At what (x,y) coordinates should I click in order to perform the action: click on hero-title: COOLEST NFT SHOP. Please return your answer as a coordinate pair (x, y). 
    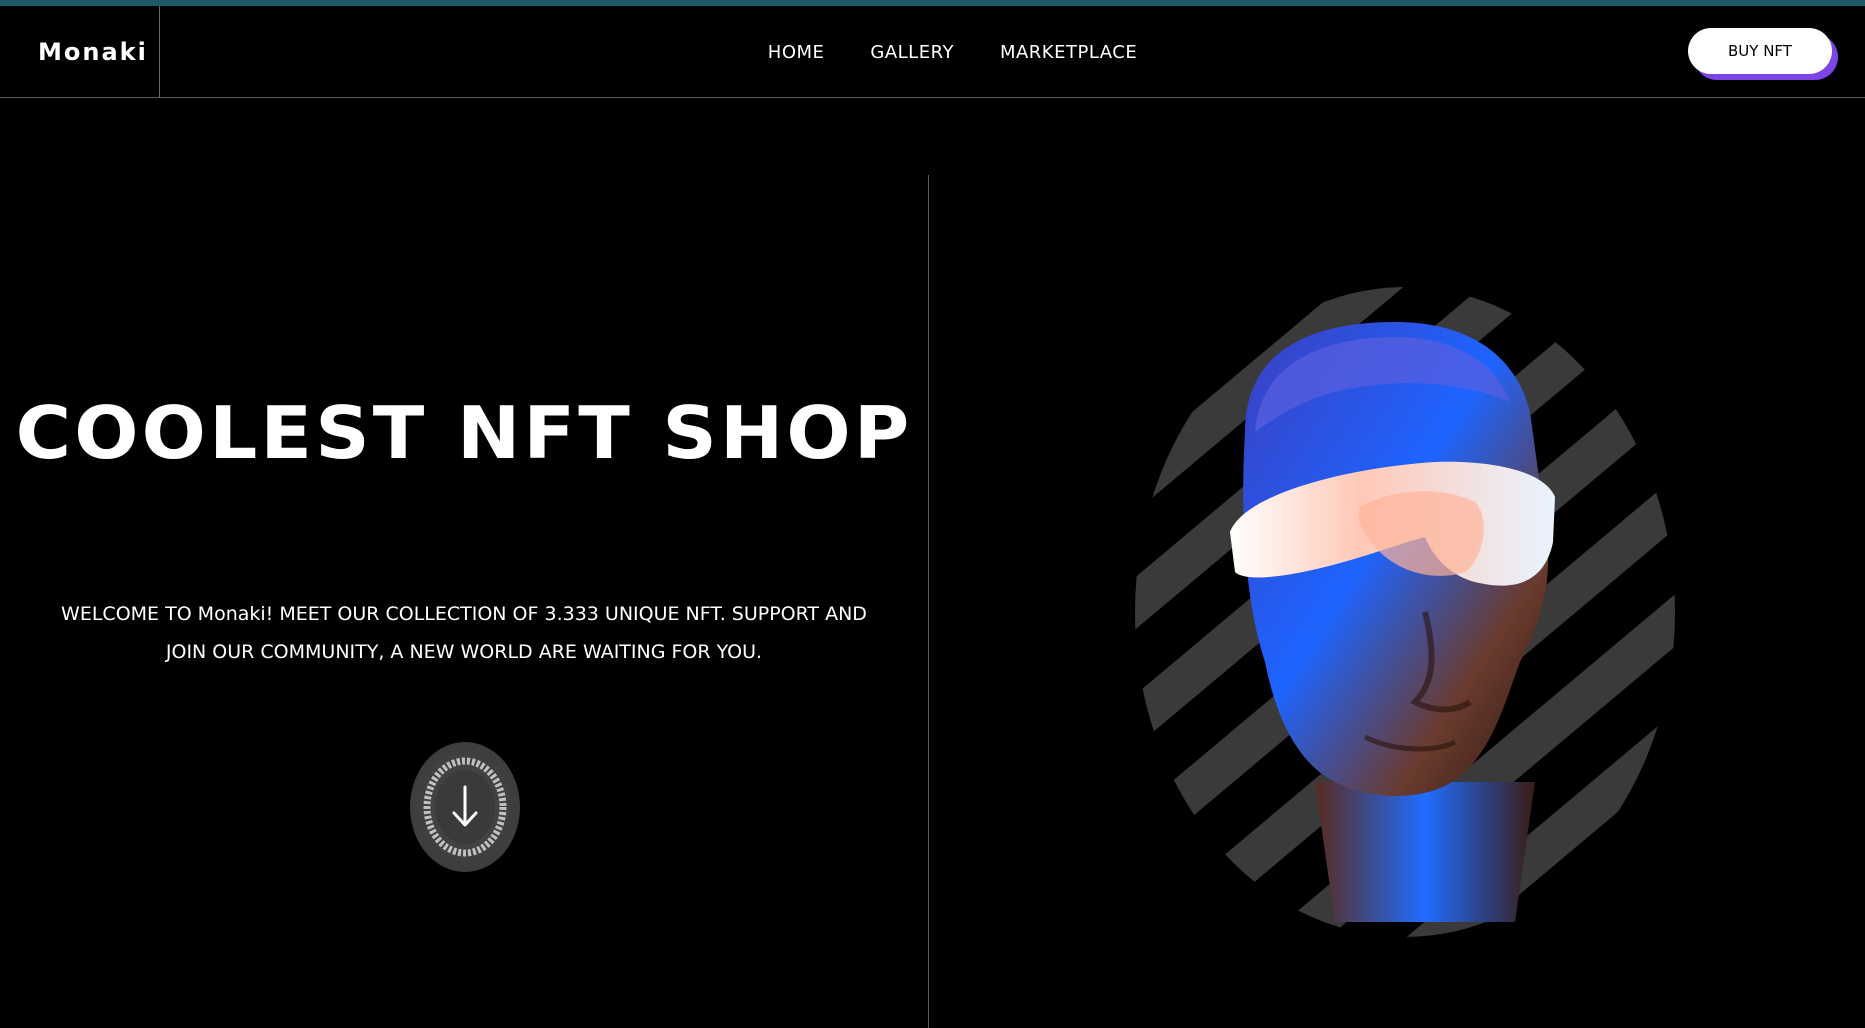
    Looking at the image, I should click on (464, 433).